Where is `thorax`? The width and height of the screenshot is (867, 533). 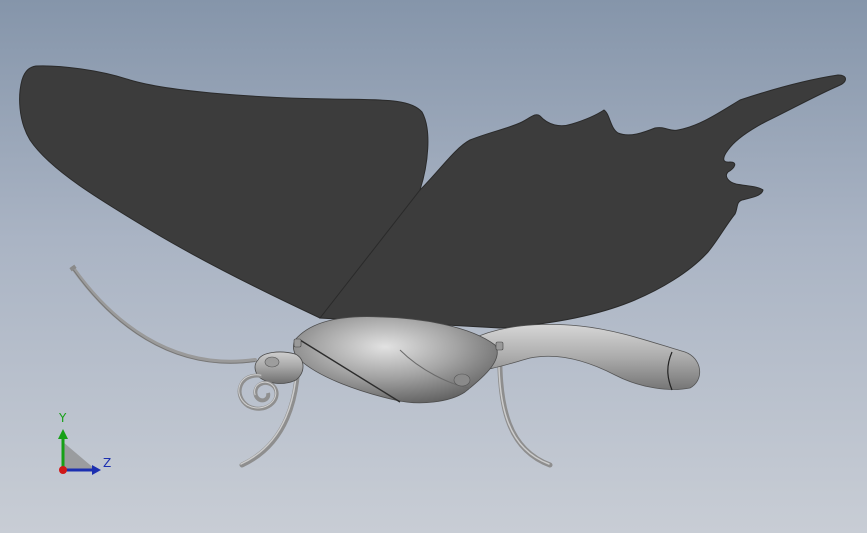
thorax is located at coordinates (395, 360).